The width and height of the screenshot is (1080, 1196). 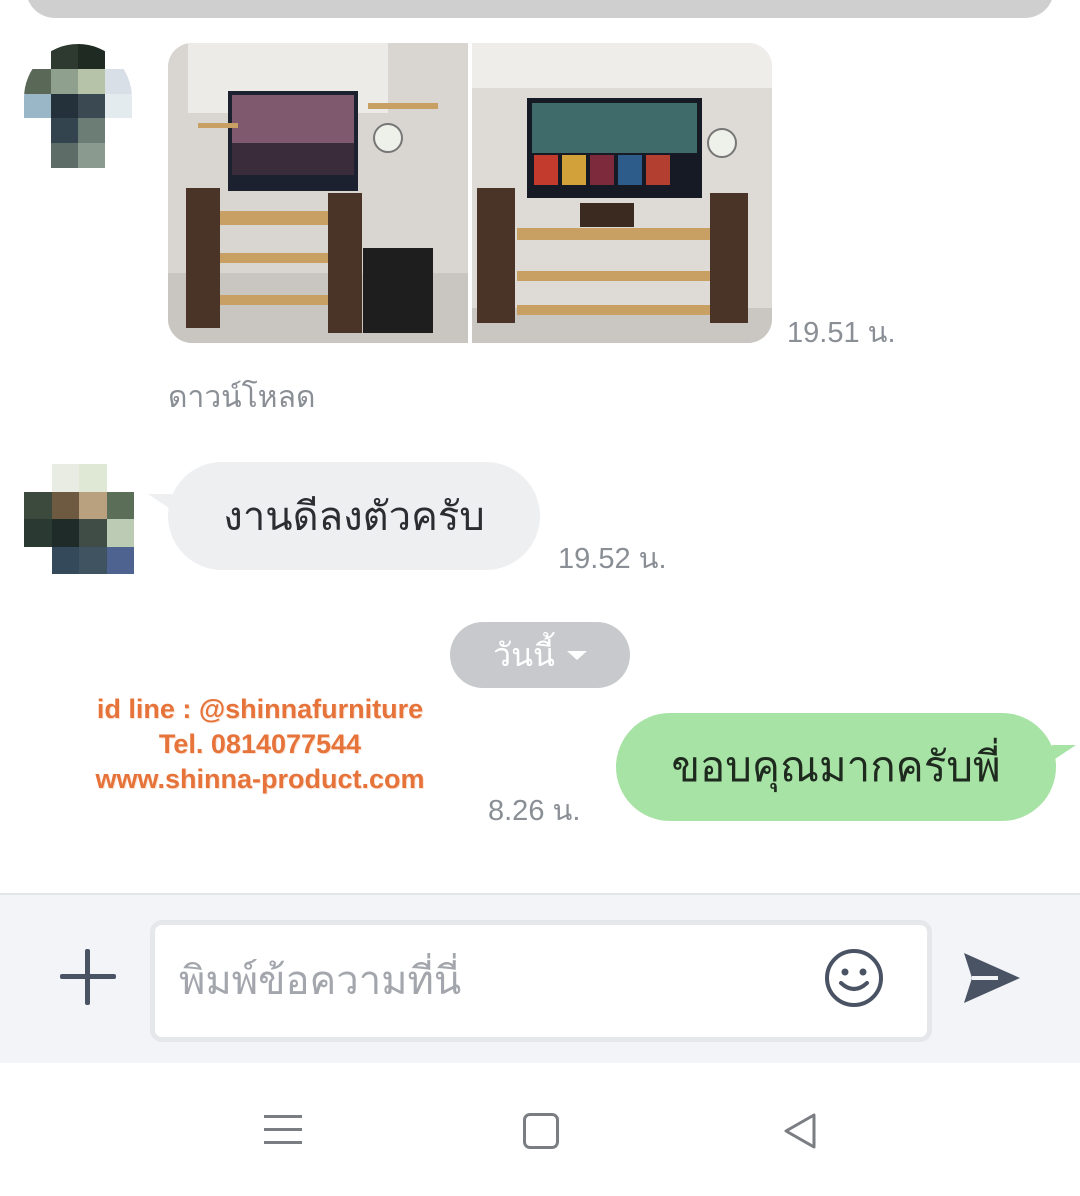 I want to click on home-icon, so click(x=541, y=1131).